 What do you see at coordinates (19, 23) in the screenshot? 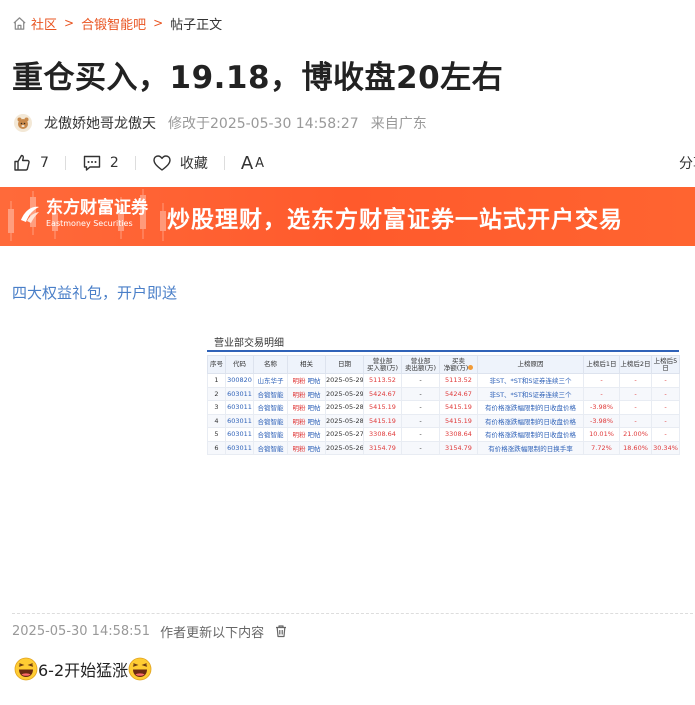
I see `home-icon` at bounding box center [19, 23].